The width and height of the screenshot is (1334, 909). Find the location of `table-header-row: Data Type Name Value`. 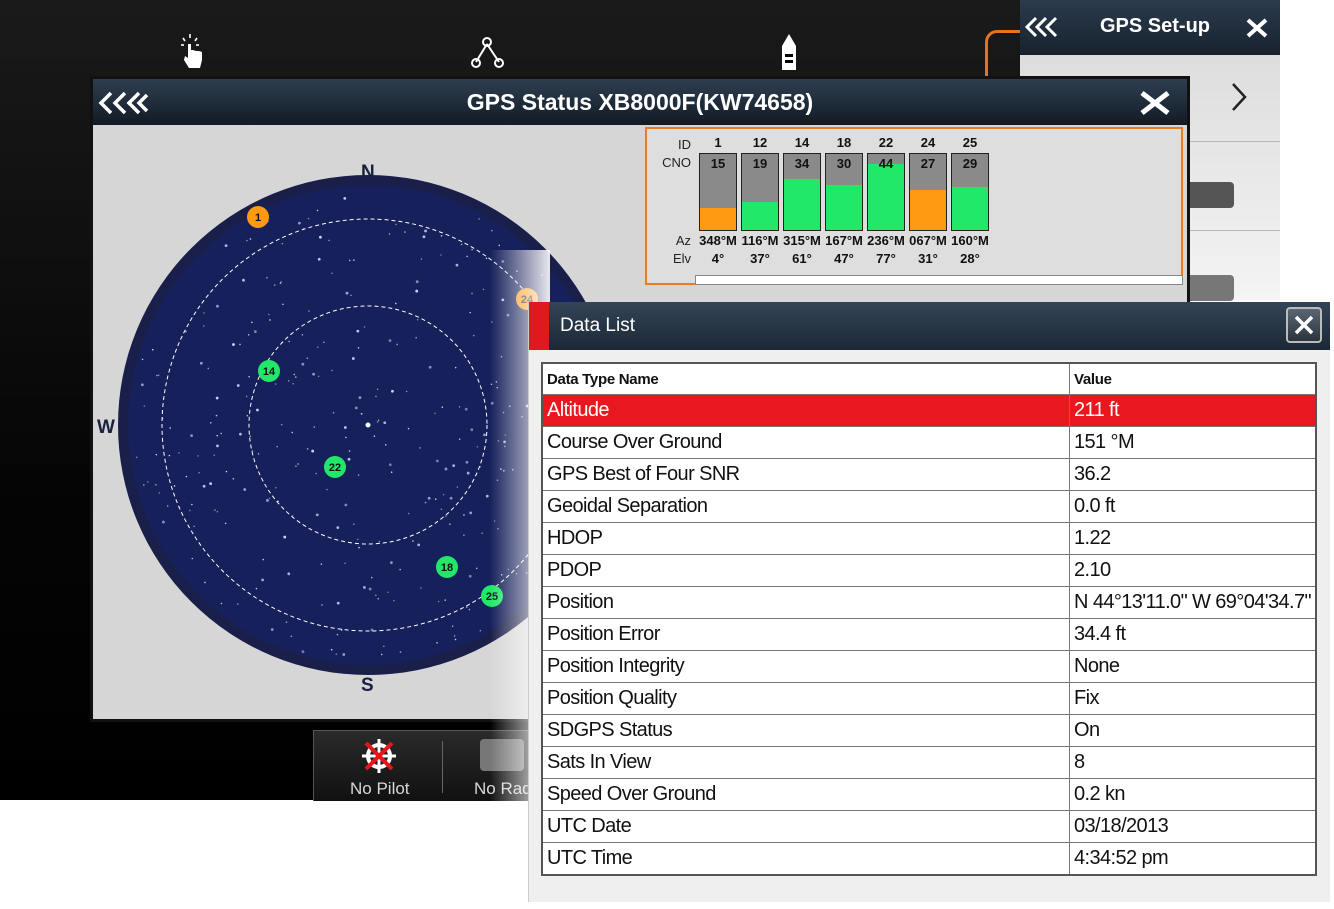

table-header-row: Data Type Name Value is located at coordinates (929, 378).